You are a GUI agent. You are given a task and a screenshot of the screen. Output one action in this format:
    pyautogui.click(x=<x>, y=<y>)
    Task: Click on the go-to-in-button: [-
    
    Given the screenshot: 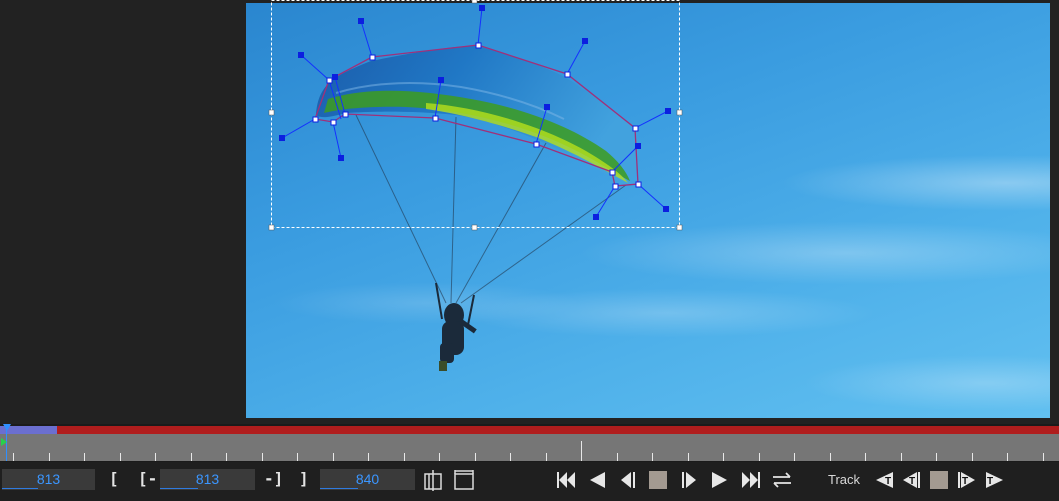 What is the action you would take?
    pyautogui.click(x=147, y=479)
    